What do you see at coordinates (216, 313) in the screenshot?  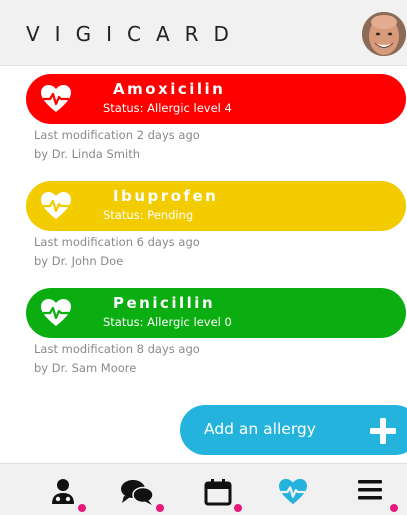 I see `allergy-card-penicillin: Penicillin Status: Allergic level 0` at bounding box center [216, 313].